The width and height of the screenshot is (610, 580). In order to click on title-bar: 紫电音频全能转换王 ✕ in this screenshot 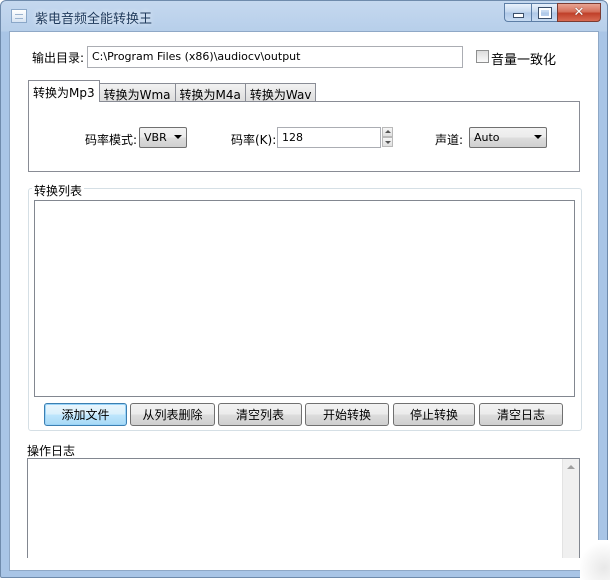, I will do `click(304, 16)`.